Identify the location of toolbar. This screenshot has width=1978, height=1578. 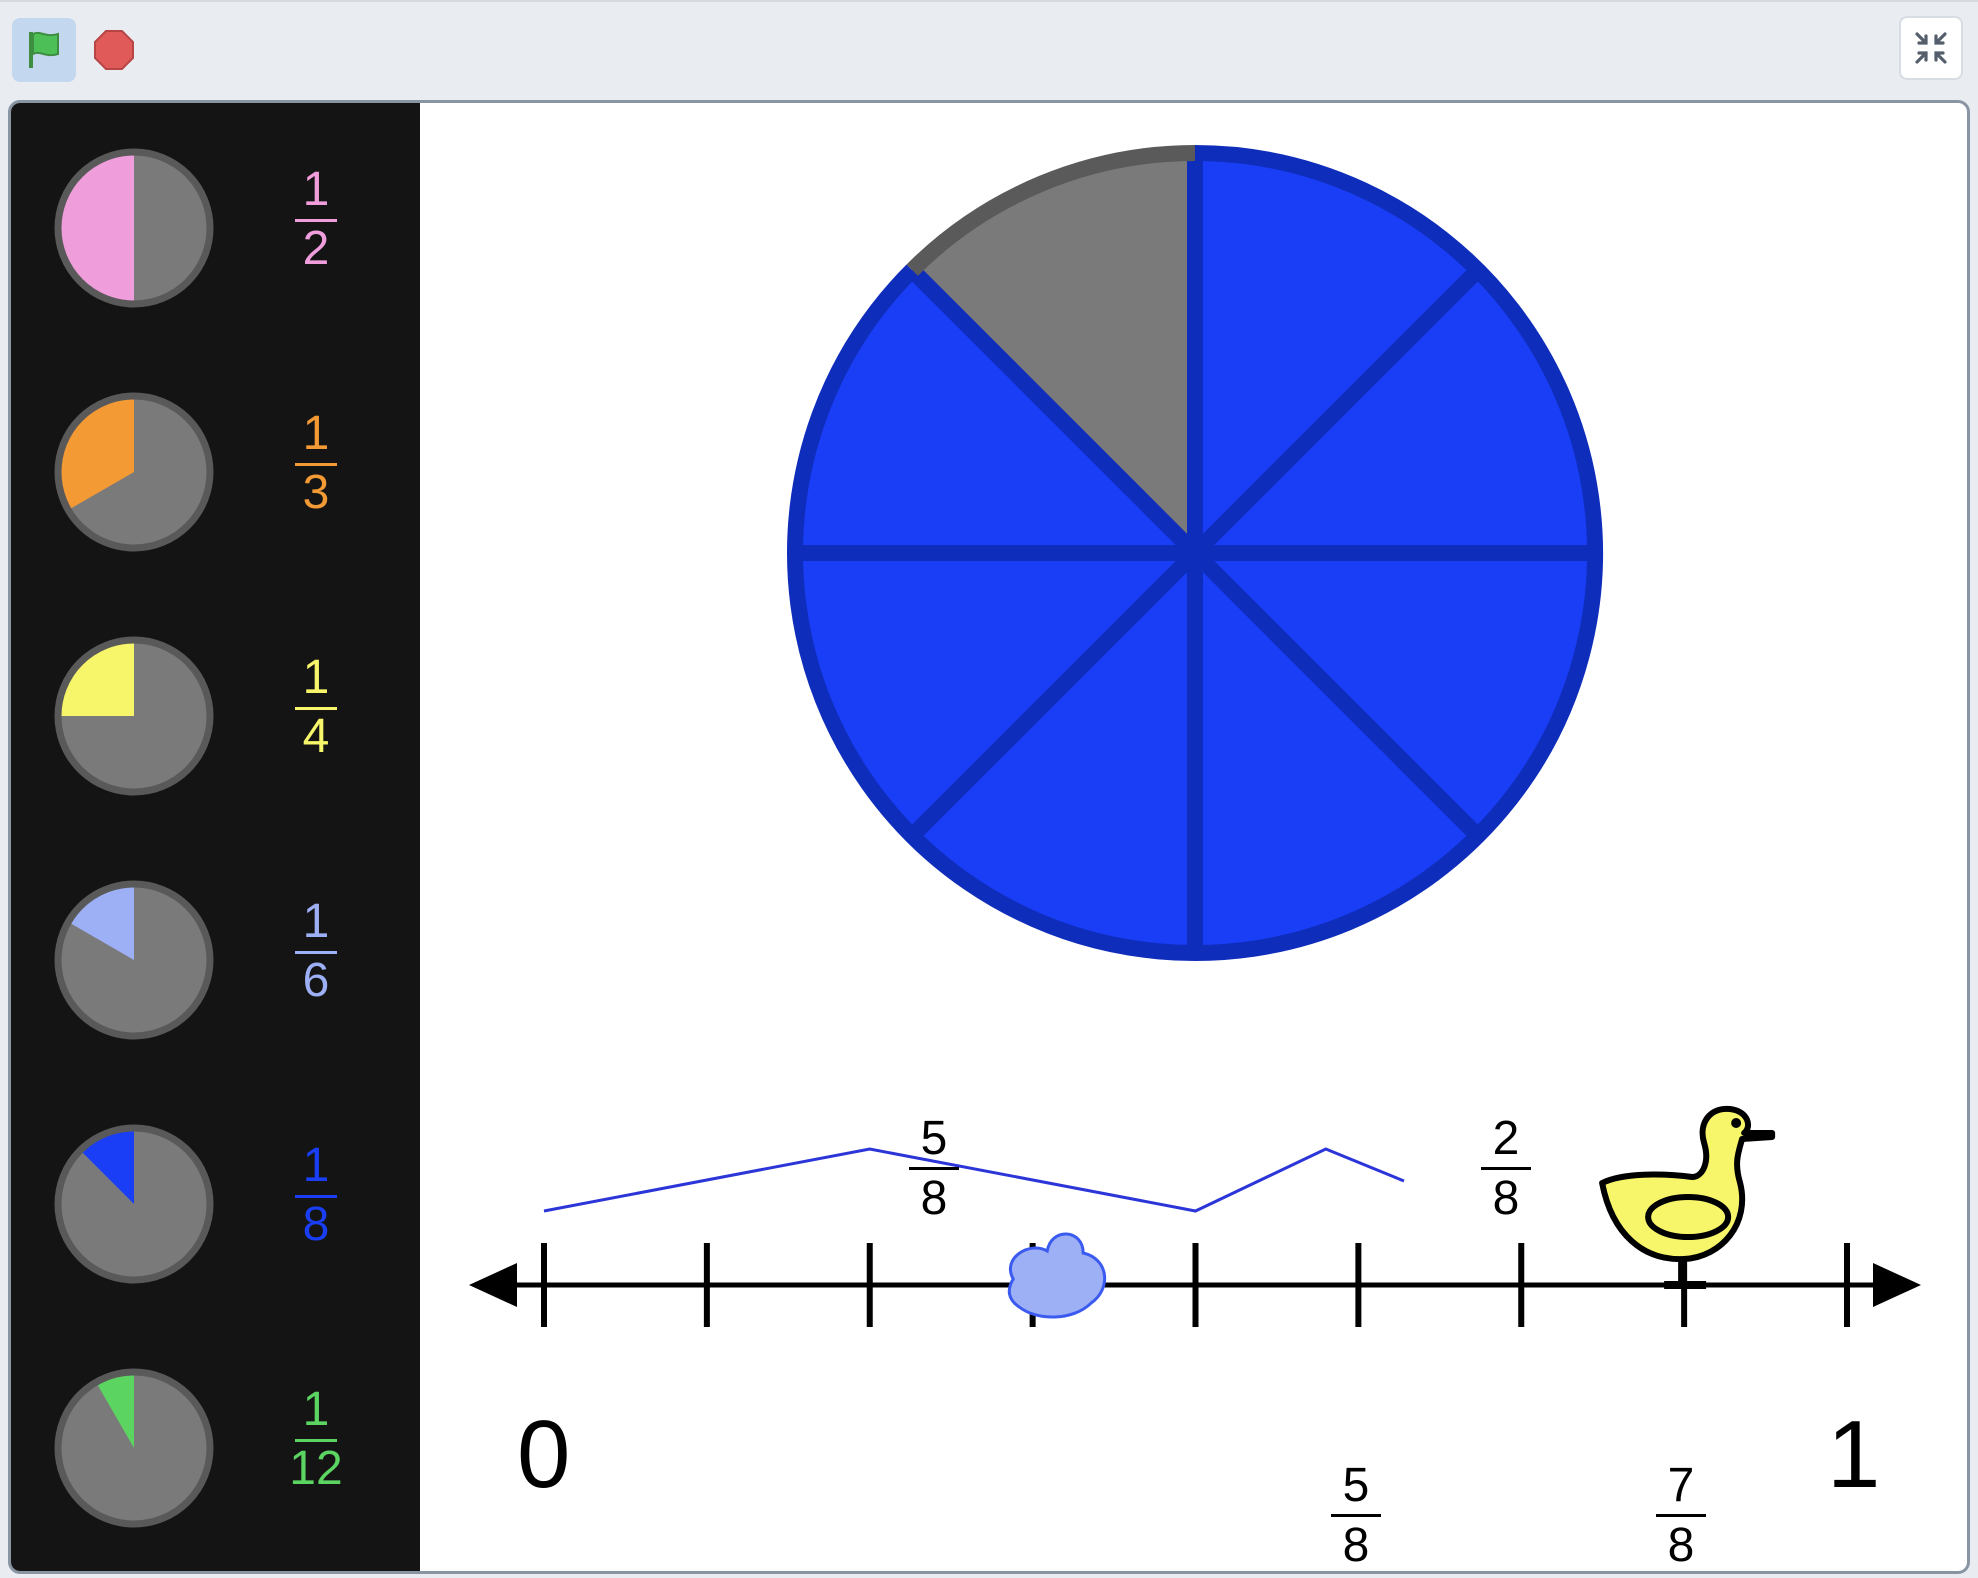
(989, 49).